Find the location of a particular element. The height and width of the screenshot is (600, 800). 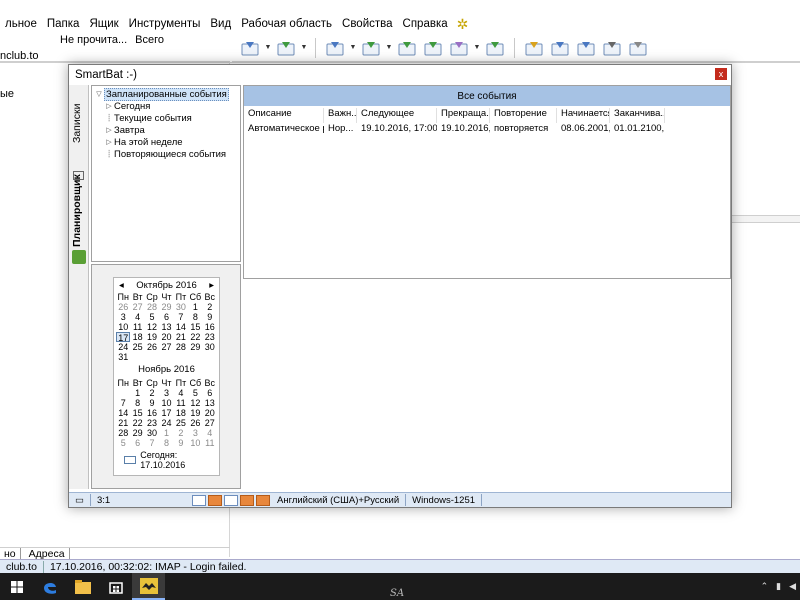

bat-icon: ✲ is located at coordinates (463, 24).